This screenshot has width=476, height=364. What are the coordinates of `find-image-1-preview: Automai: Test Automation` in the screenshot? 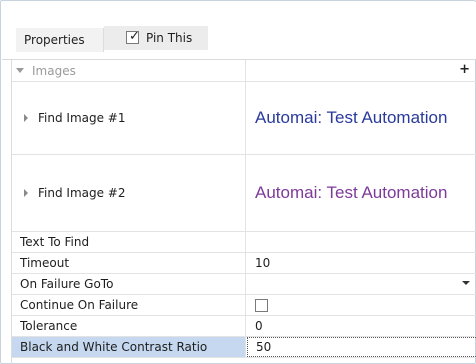 It's located at (361, 118).